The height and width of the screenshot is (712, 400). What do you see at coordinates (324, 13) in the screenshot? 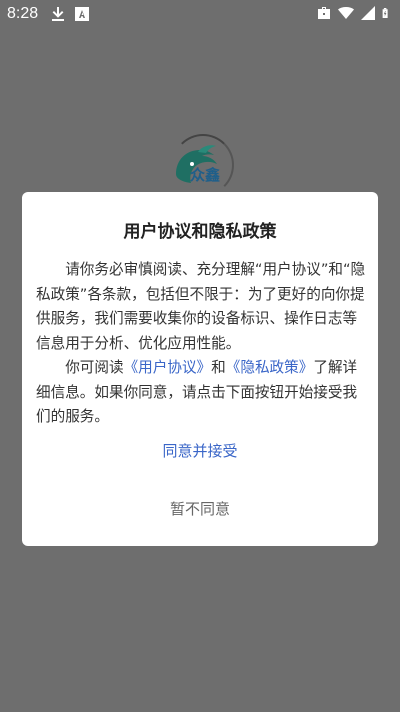
I see `briefcase-icon` at bounding box center [324, 13].